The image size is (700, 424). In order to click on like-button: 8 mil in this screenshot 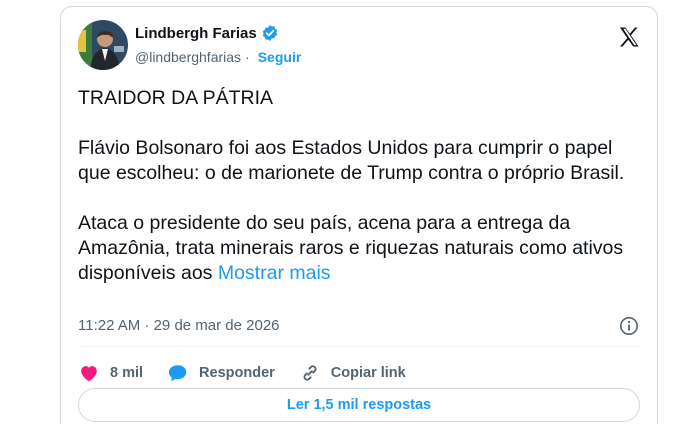, I will do `click(110, 373)`.